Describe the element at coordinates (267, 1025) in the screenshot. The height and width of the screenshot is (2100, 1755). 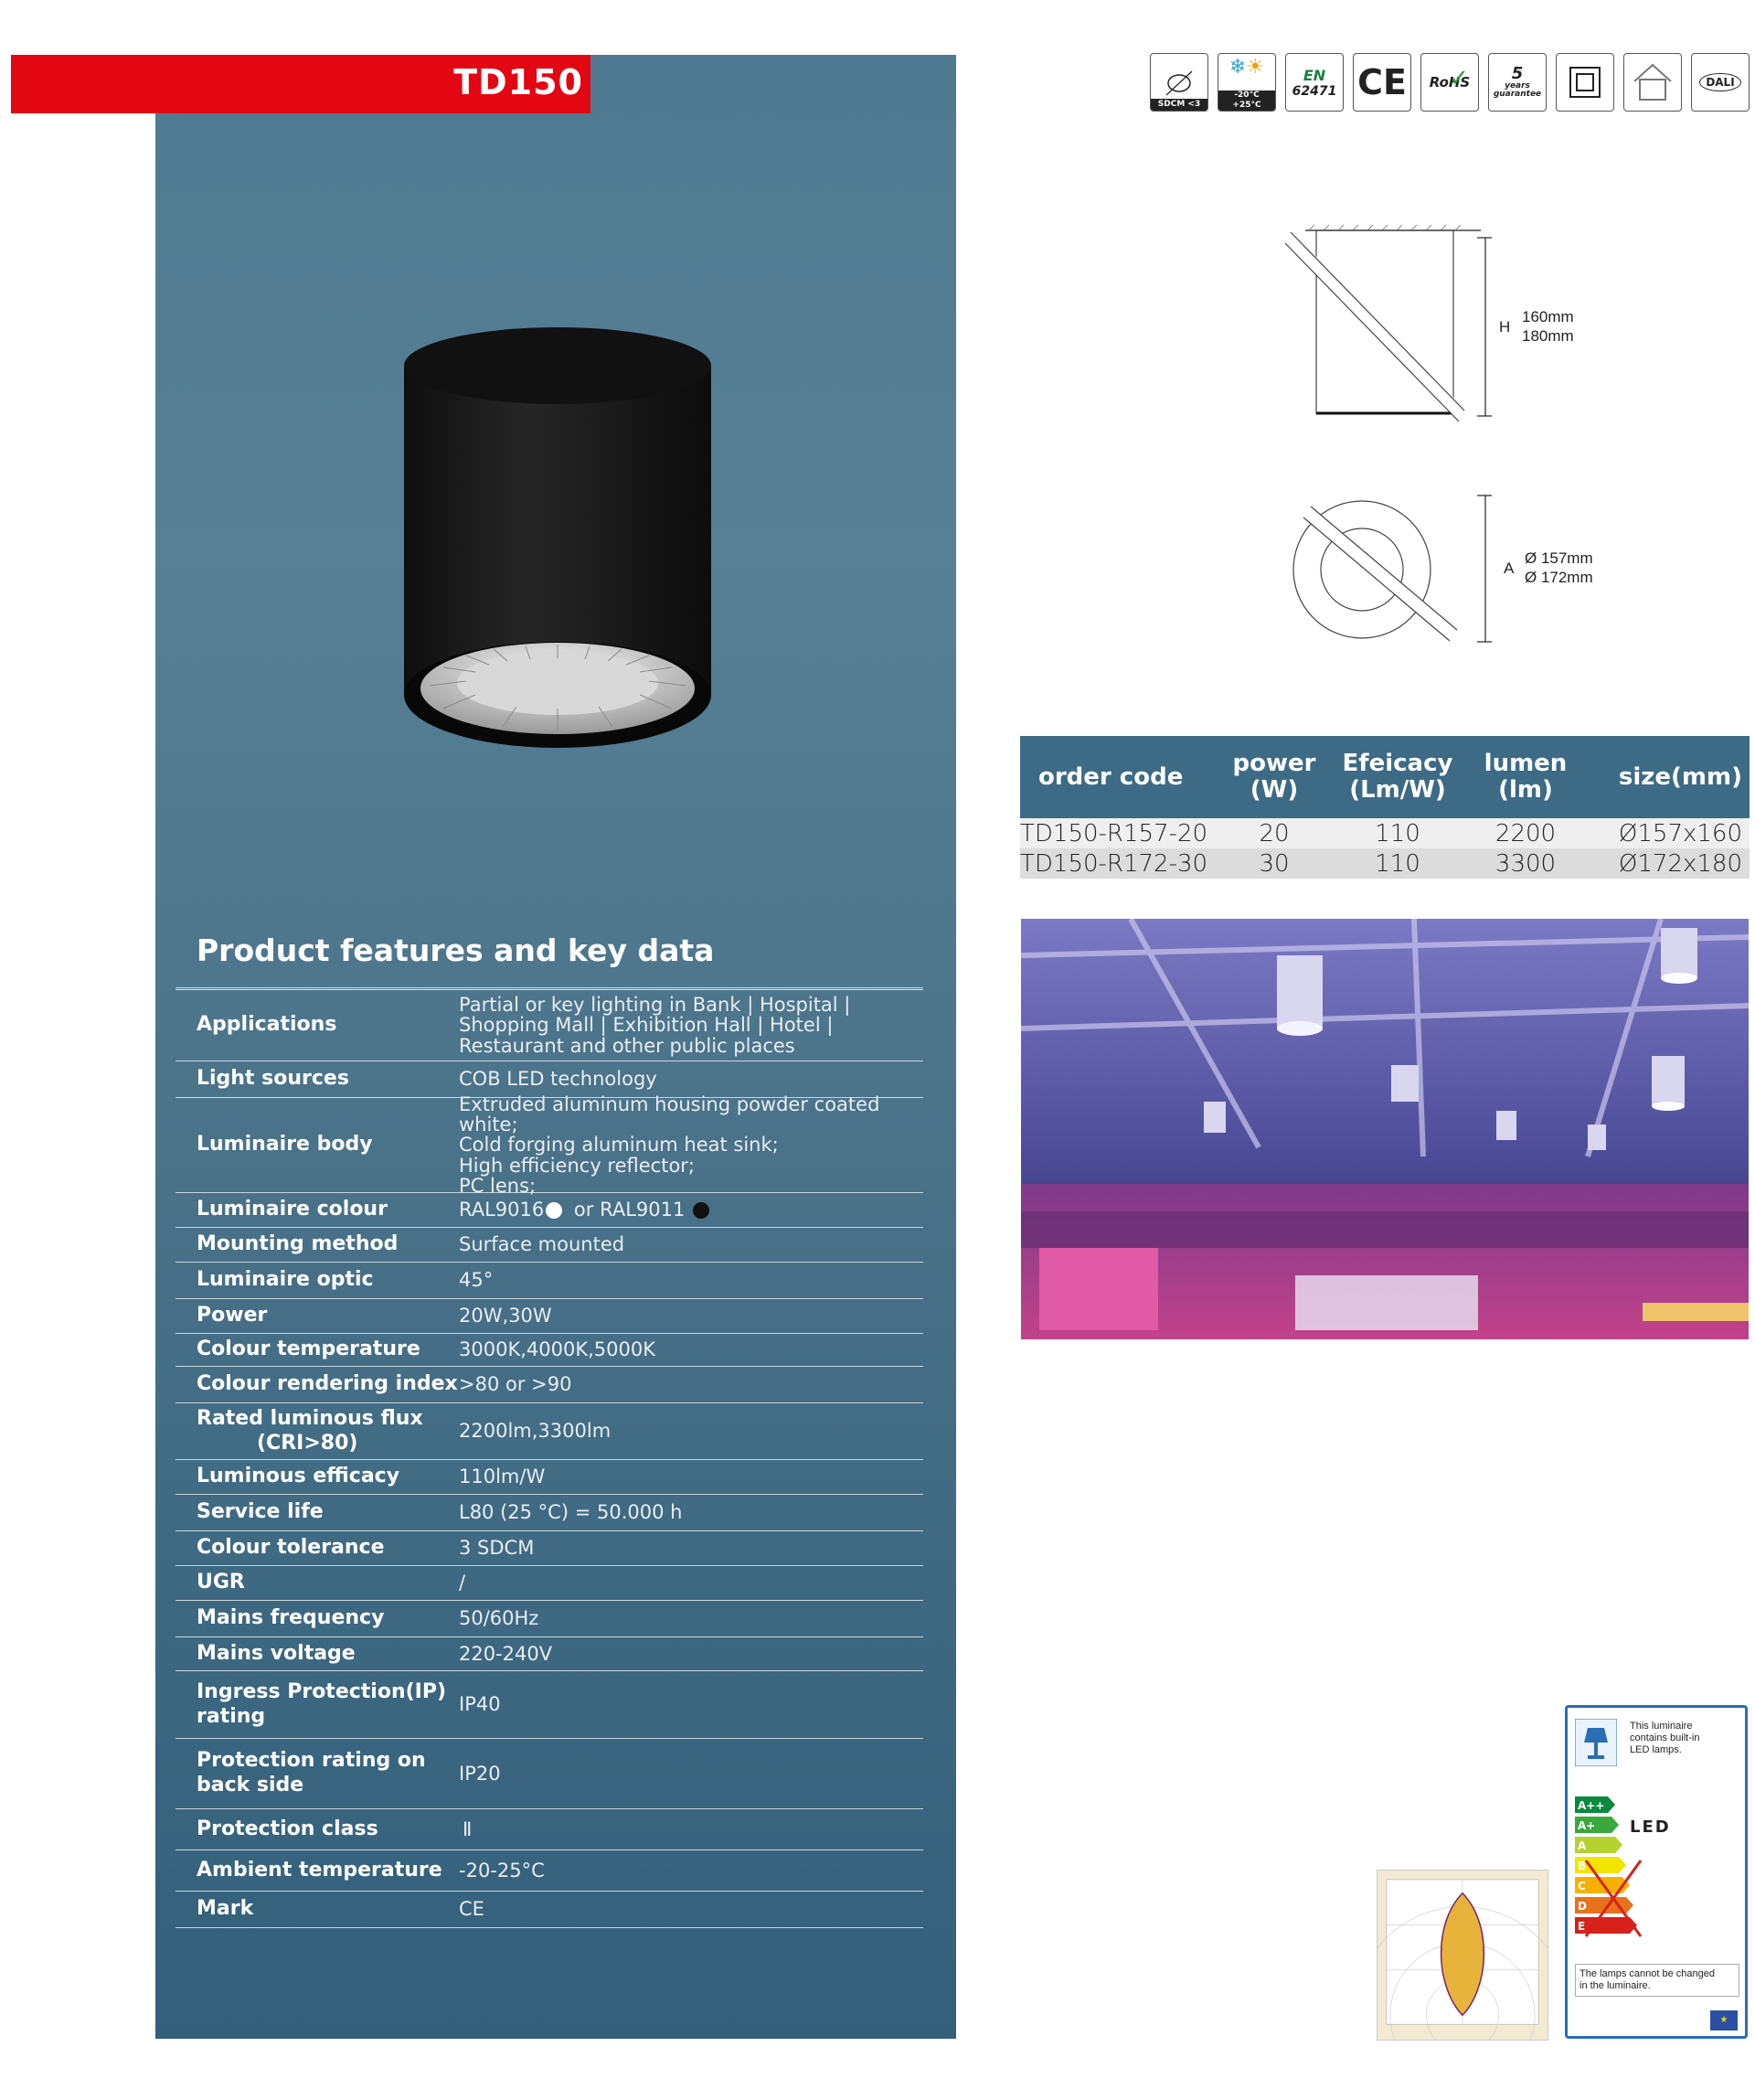
I see `spec-label: Applications` at that location.